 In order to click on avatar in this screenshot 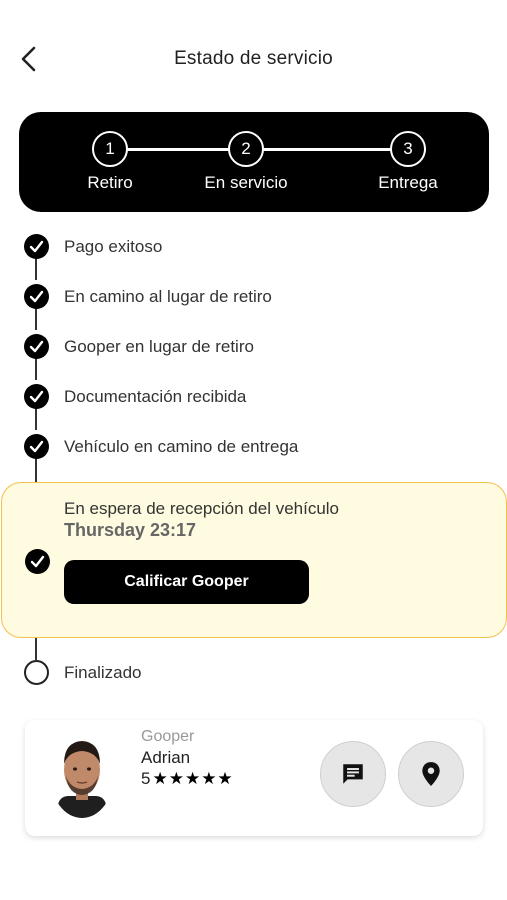, I will do `click(82, 775)`.